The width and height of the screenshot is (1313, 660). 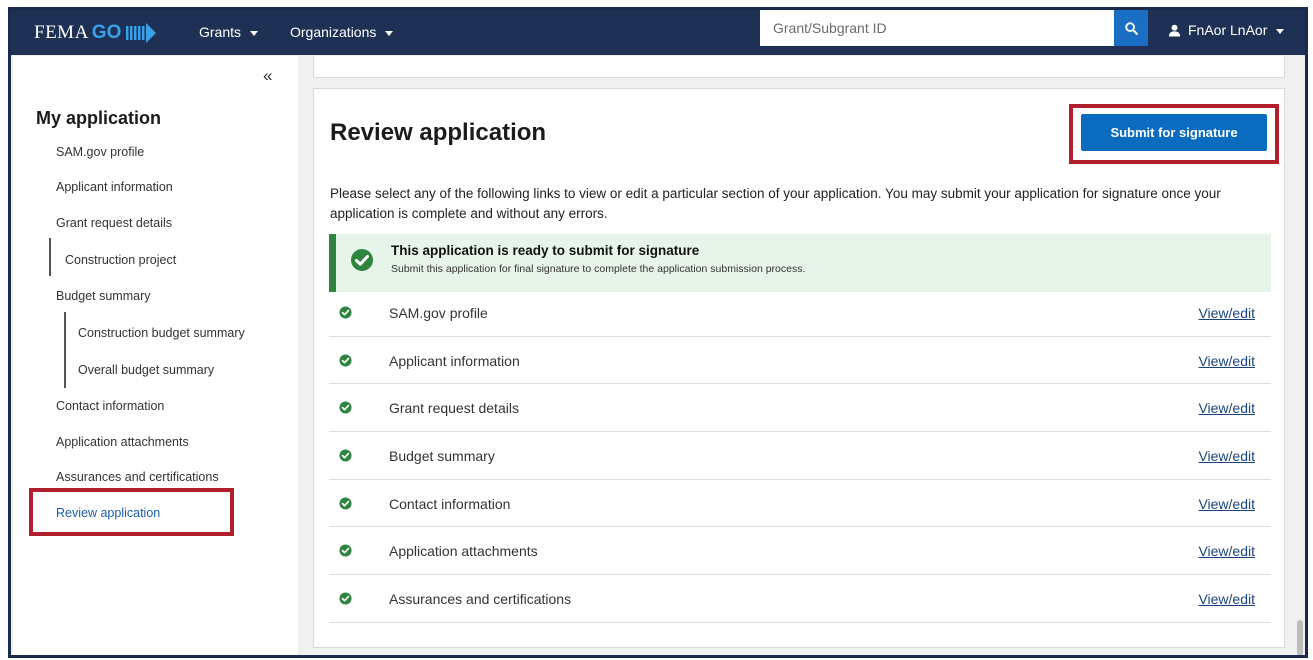 I want to click on section-row-applicant-information: Applicant information View/edit, so click(x=800, y=361).